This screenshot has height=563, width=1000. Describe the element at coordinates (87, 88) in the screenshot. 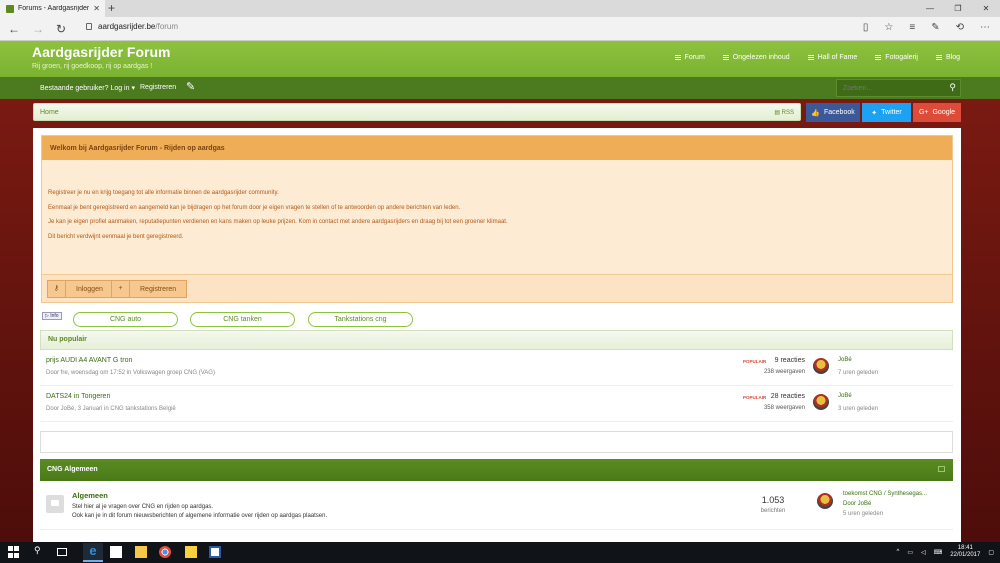

I see `login-dropdown: Bestaande gebruiker? Log in ▾` at that location.